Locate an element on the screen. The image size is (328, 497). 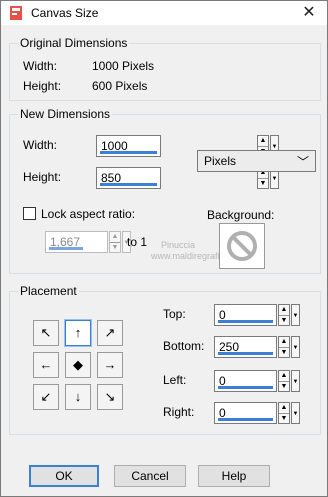
arrow-up-left-icon: ↖ is located at coordinates (46, 332).